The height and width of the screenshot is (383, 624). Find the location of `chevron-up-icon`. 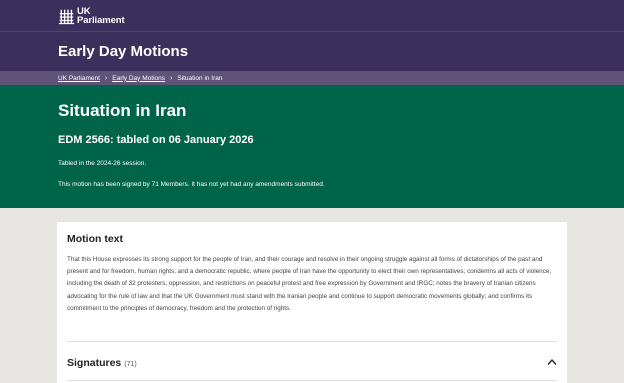

chevron-up-icon is located at coordinates (552, 362).